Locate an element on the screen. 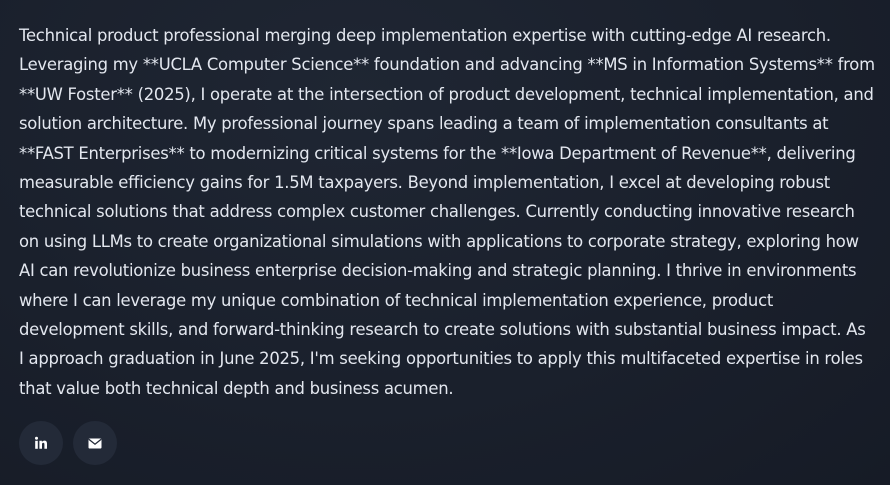  social-links is located at coordinates (68, 443).